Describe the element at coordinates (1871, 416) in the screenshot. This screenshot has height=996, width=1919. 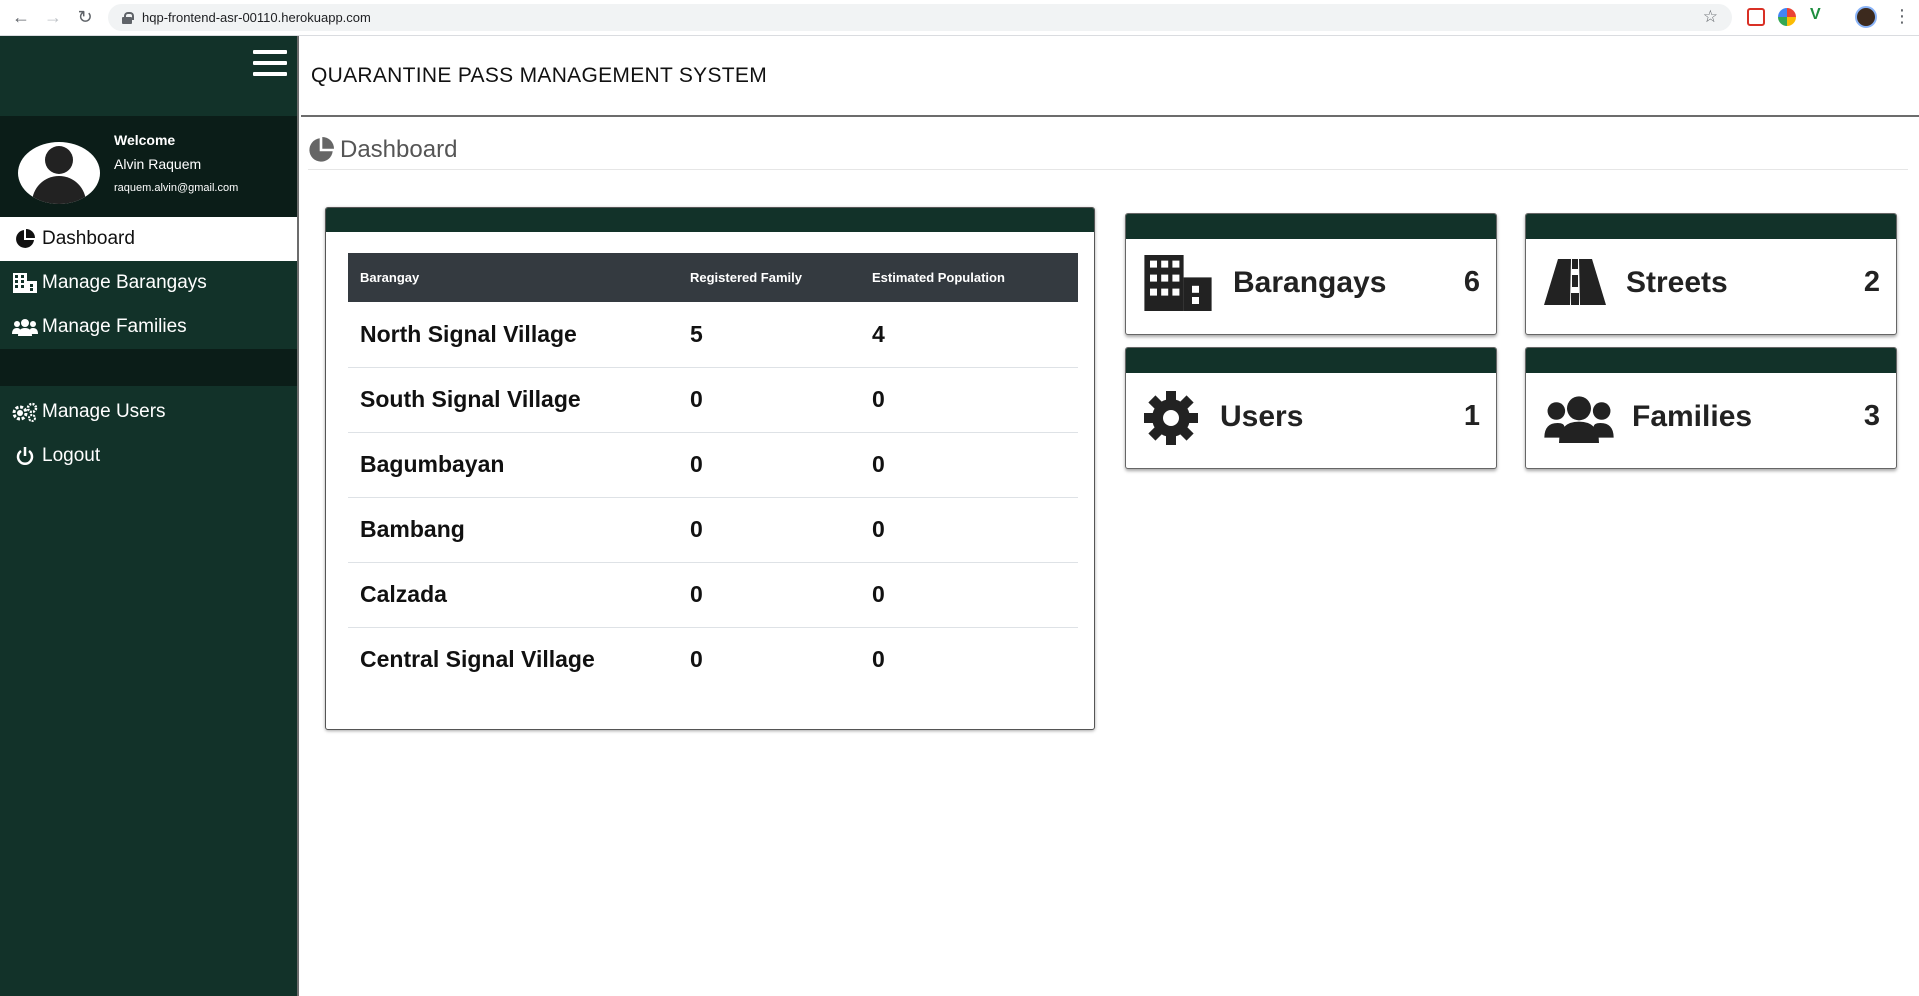
I see `stat-value: 3` at that location.